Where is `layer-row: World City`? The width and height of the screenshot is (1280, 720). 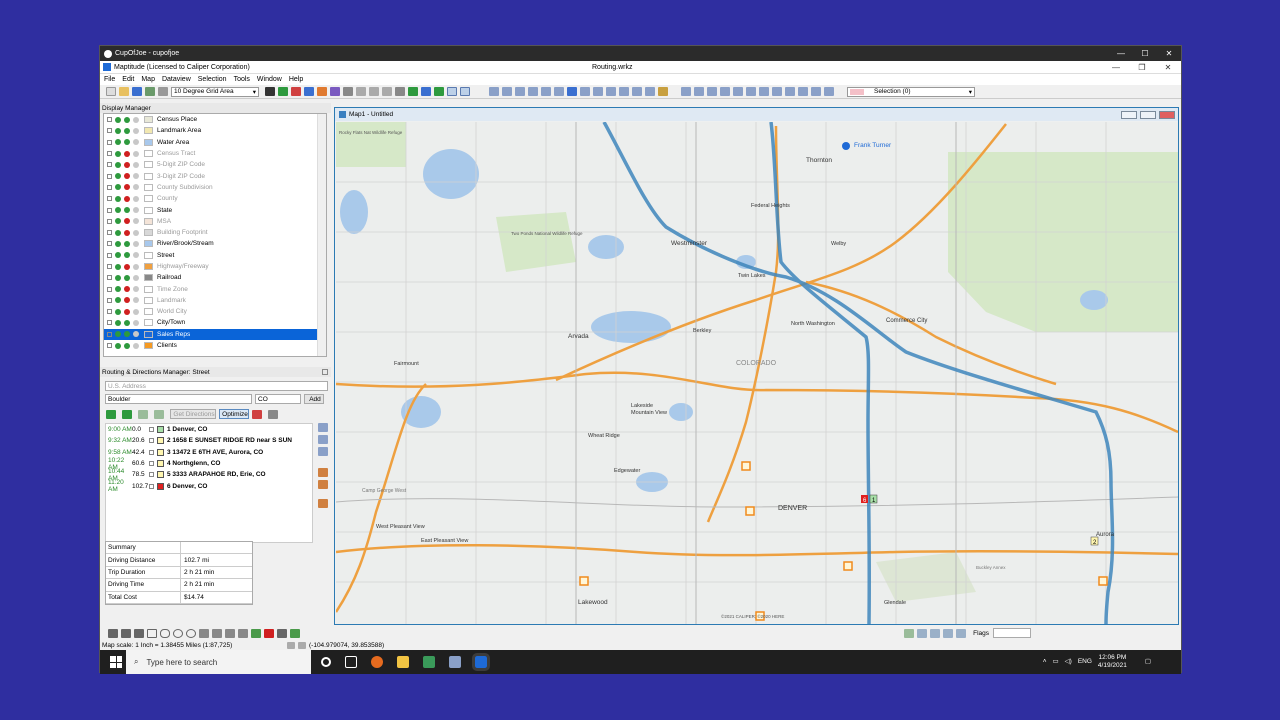
layer-row: World City is located at coordinates (215, 311).